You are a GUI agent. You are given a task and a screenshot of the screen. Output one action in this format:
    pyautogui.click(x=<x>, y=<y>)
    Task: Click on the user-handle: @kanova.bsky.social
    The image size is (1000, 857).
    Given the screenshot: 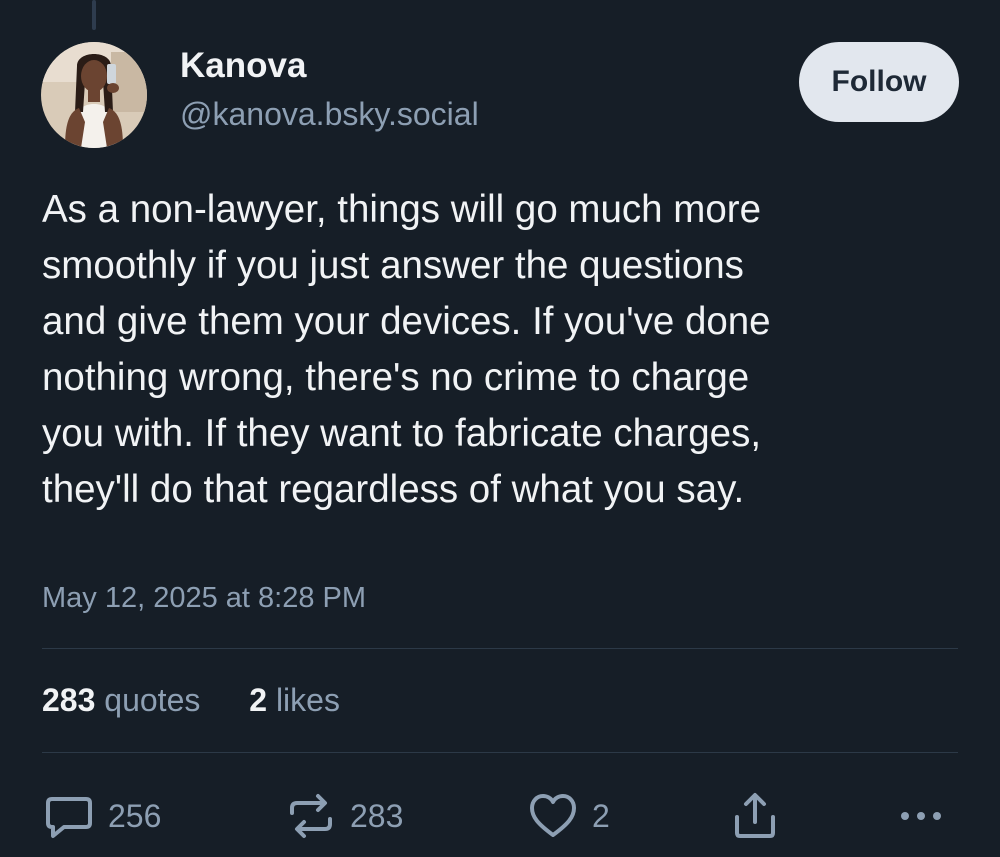 What is the action you would take?
    pyautogui.click(x=329, y=114)
    